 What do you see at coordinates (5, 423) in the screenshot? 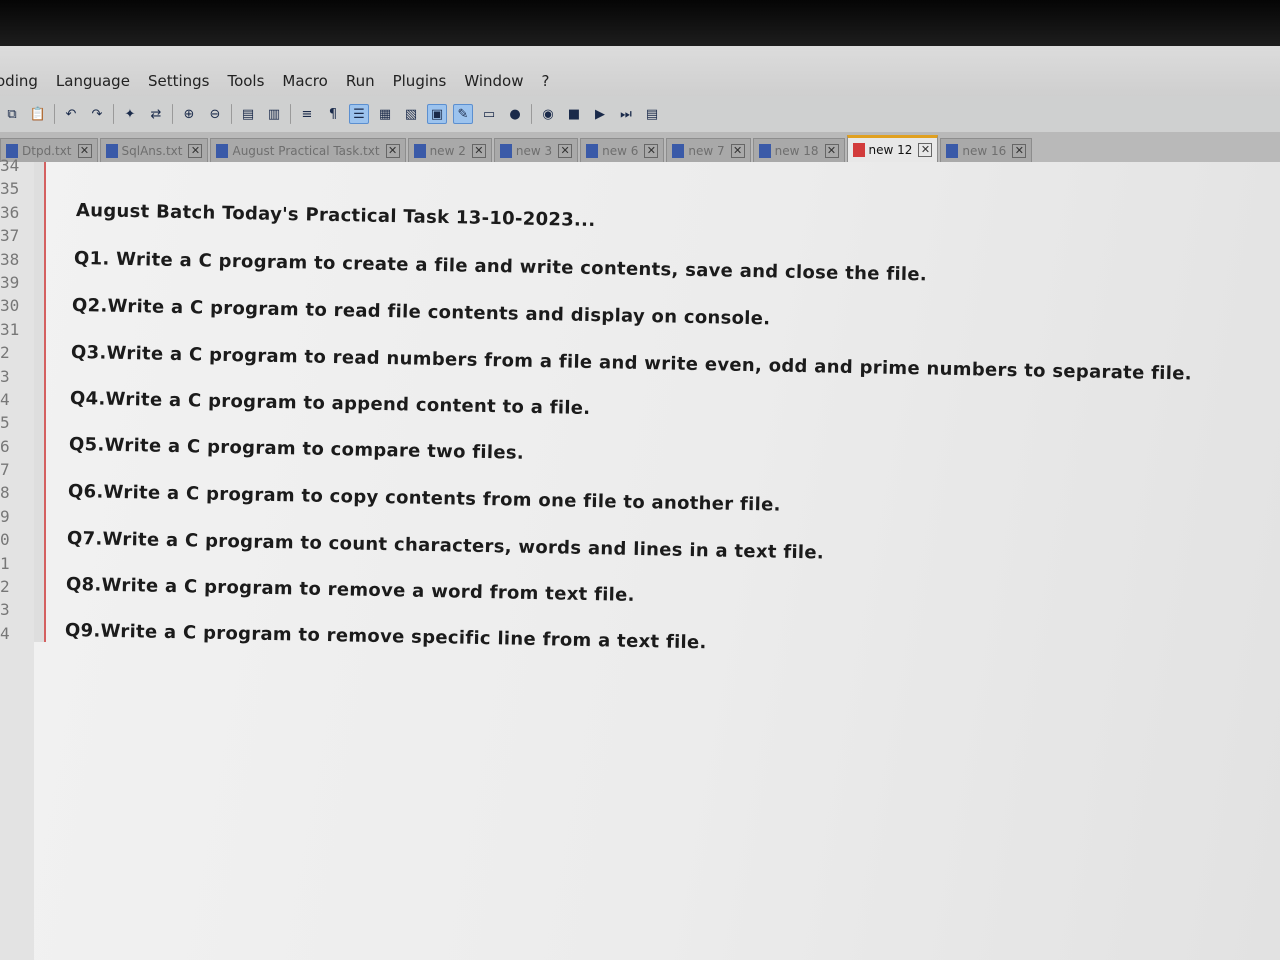
I see `line-number: 5` at bounding box center [5, 423].